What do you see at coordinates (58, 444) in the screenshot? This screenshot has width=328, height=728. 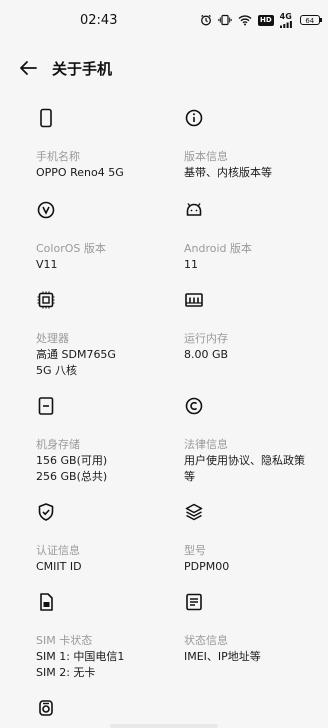 I see `item-label: 机身存储` at bounding box center [58, 444].